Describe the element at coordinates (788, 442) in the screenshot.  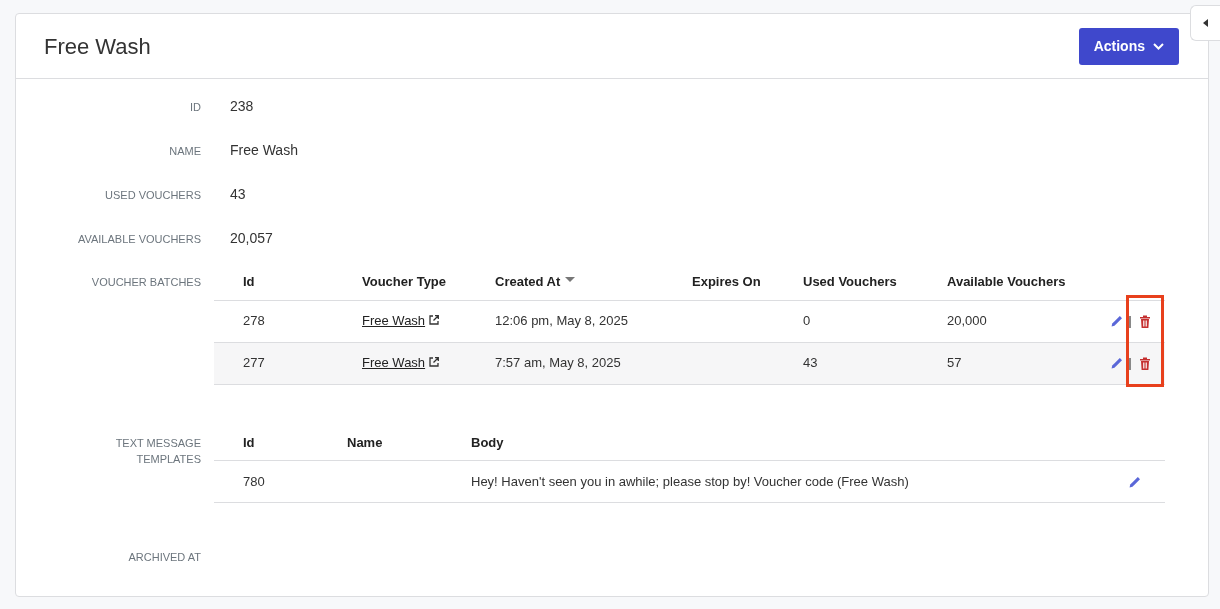
I see `column-header: Body` at that location.